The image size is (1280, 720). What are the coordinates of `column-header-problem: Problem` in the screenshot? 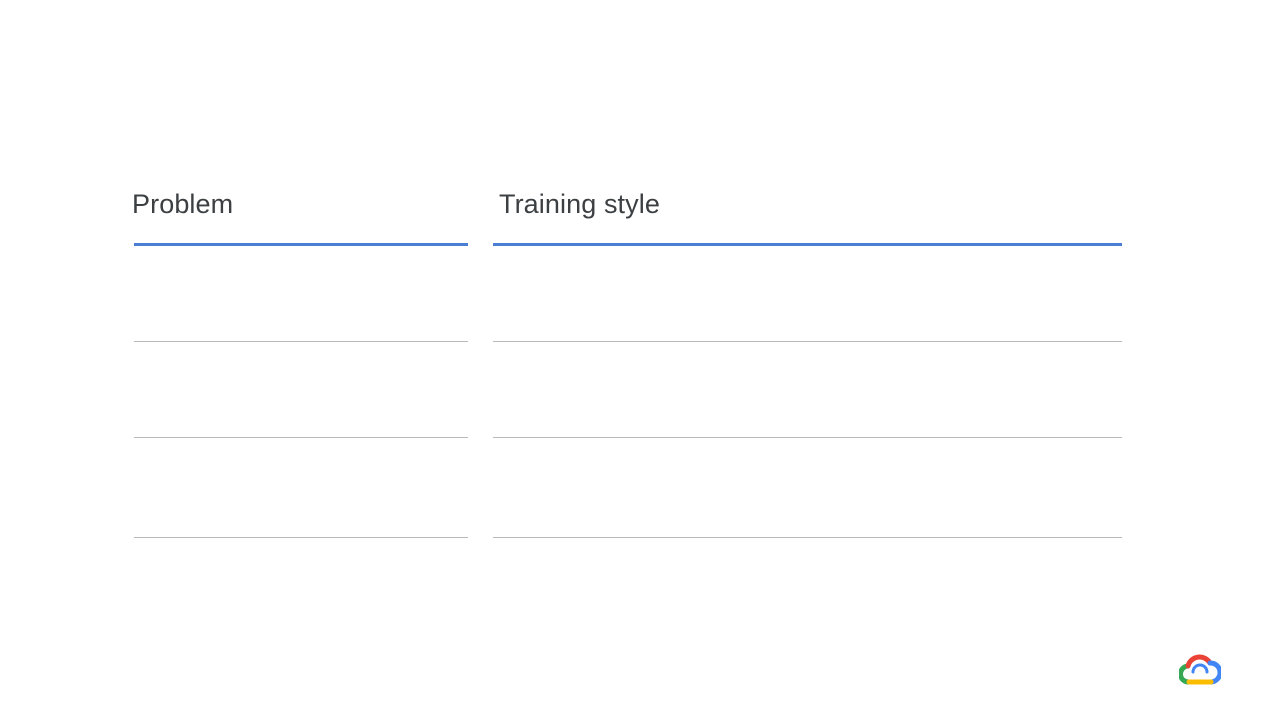 It's located at (183, 204).